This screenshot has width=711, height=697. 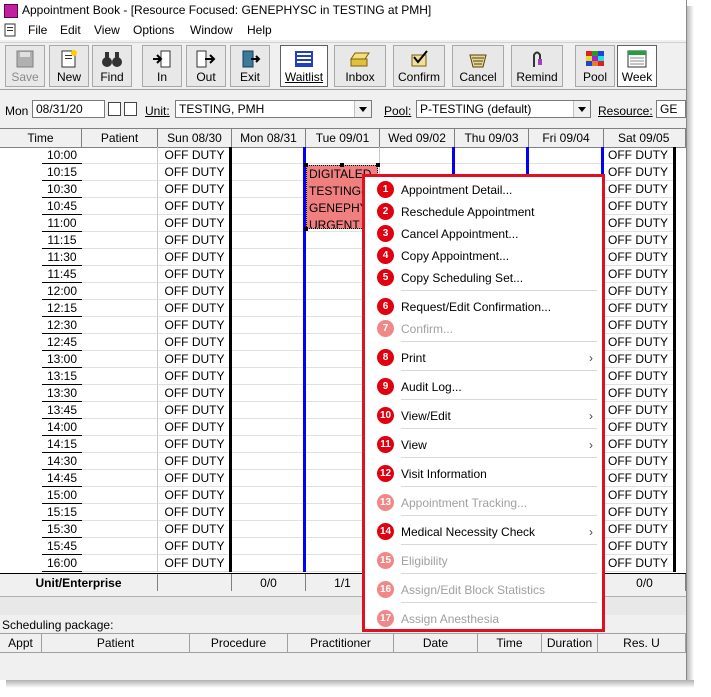 I want to click on context-item-visit-information: 12 Visit Information, so click(x=487, y=474).